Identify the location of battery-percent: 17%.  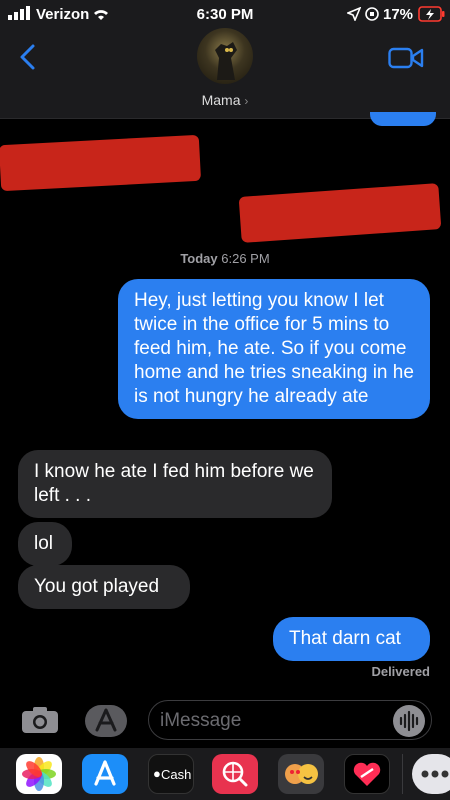
(398, 14).